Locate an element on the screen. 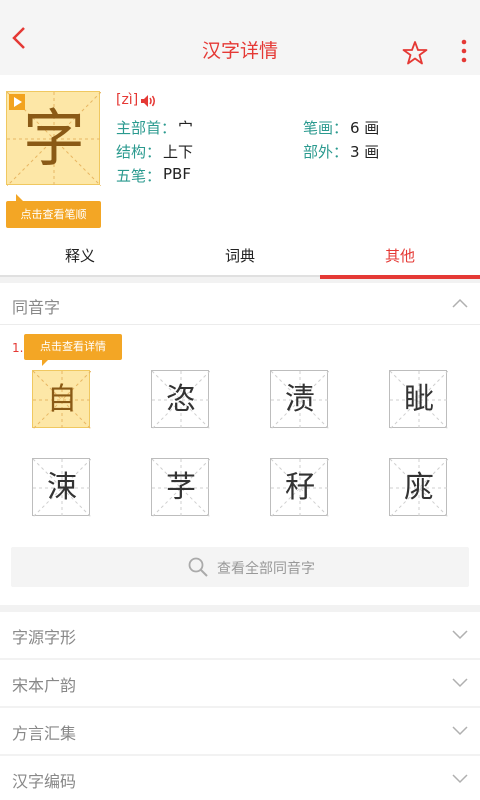  tab-dictionary: 词典 is located at coordinates (240, 256).